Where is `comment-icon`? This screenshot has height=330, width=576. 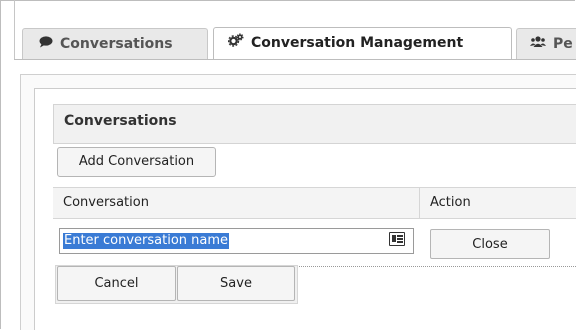
comment-icon is located at coordinates (46, 44).